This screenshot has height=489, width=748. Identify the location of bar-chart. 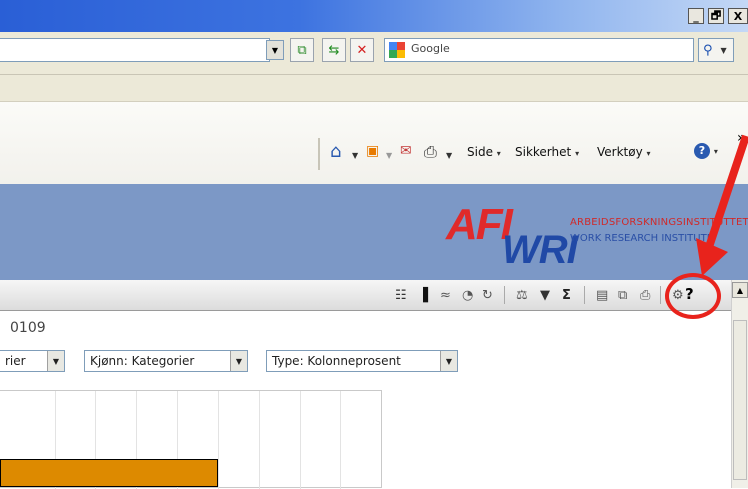
(191, 439).